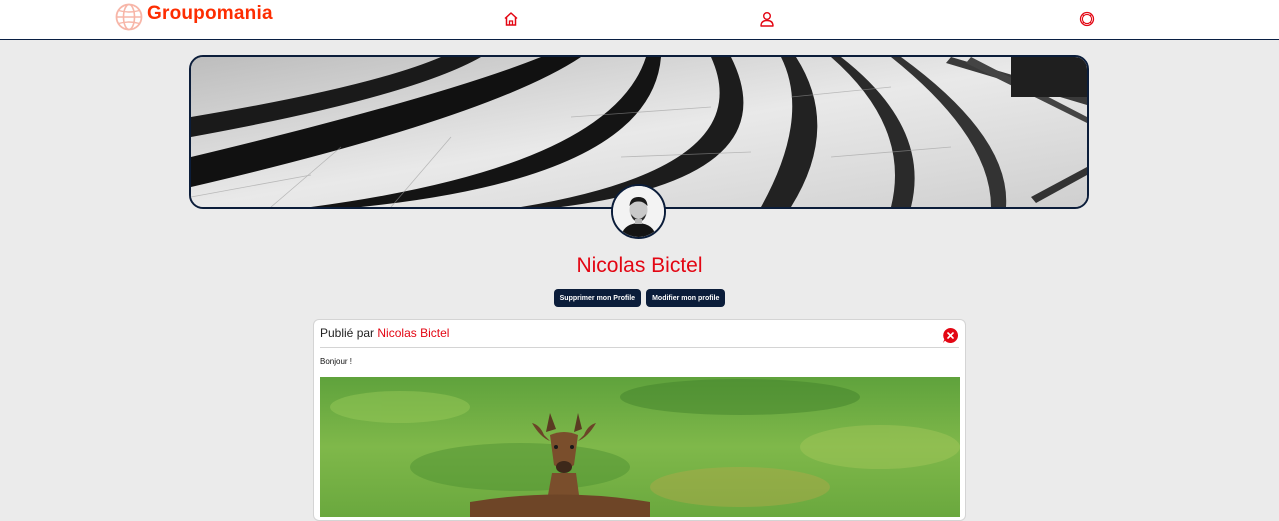 The width and height of the screenshot is (1279, 521). Describe the element at coordinates (597, 298) in the screenshot. I see `delete-profile-button: Supprimer mon Profile` at that location.